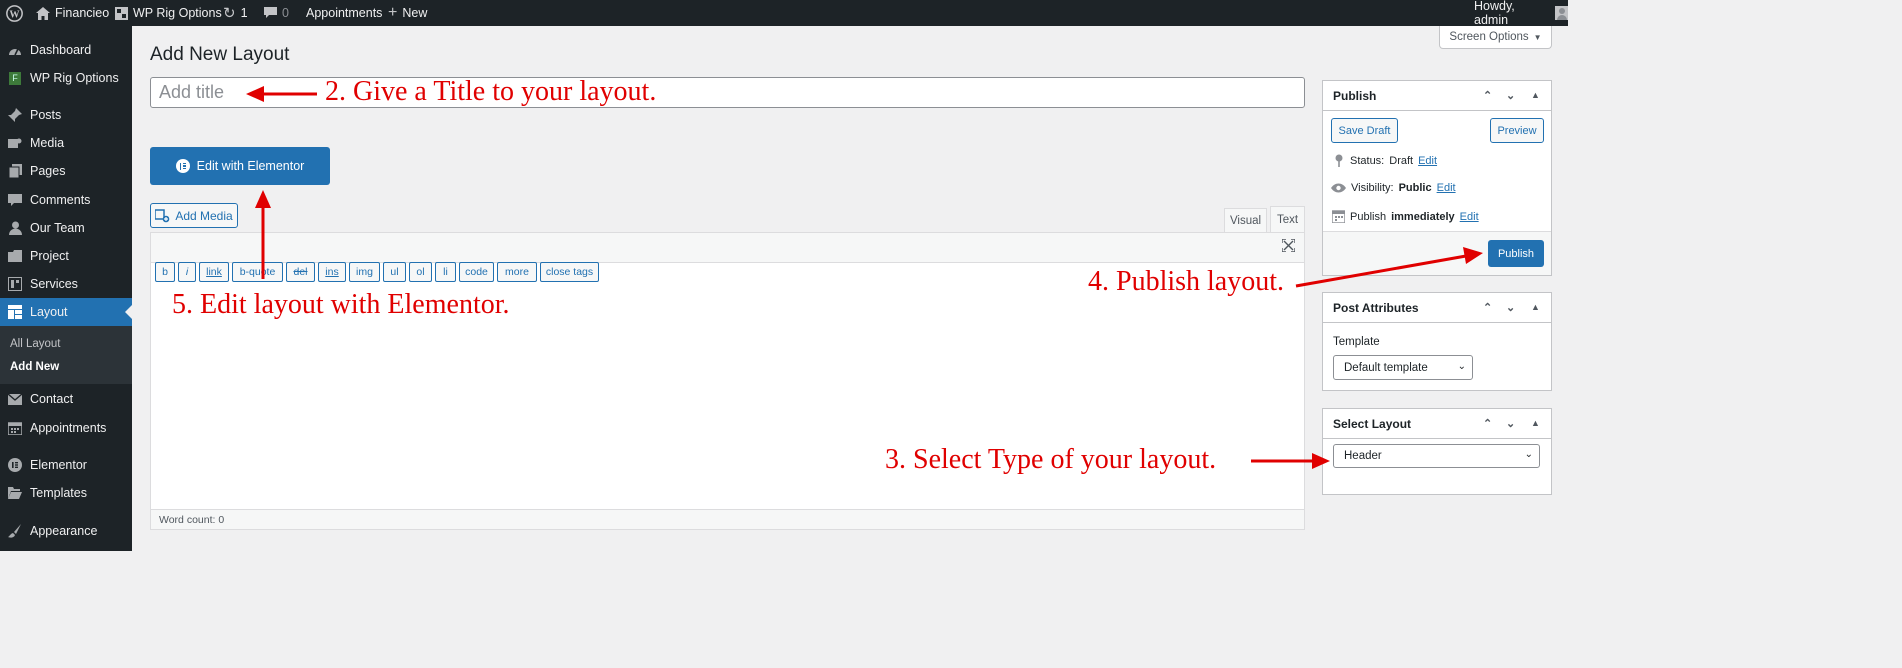 The width and height of the screenshot is (1902, 668). Describe the element at coordinates (66, 531) in the screenshot. I see `sidebar-item-appearance: Appearance` at that location.